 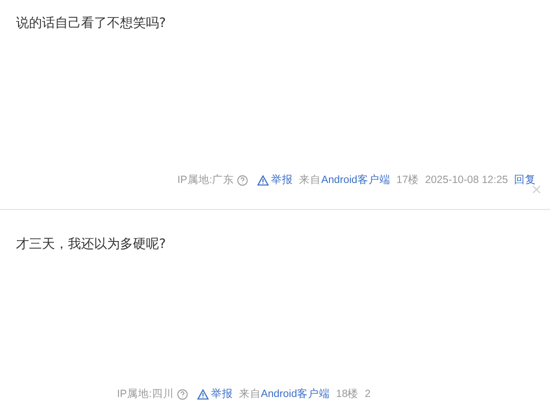 What do you see at coordinates (466, 180) in the screenshot?
I see `post-time: 2025-10-08 12:25` at bounding box center [466, 180].